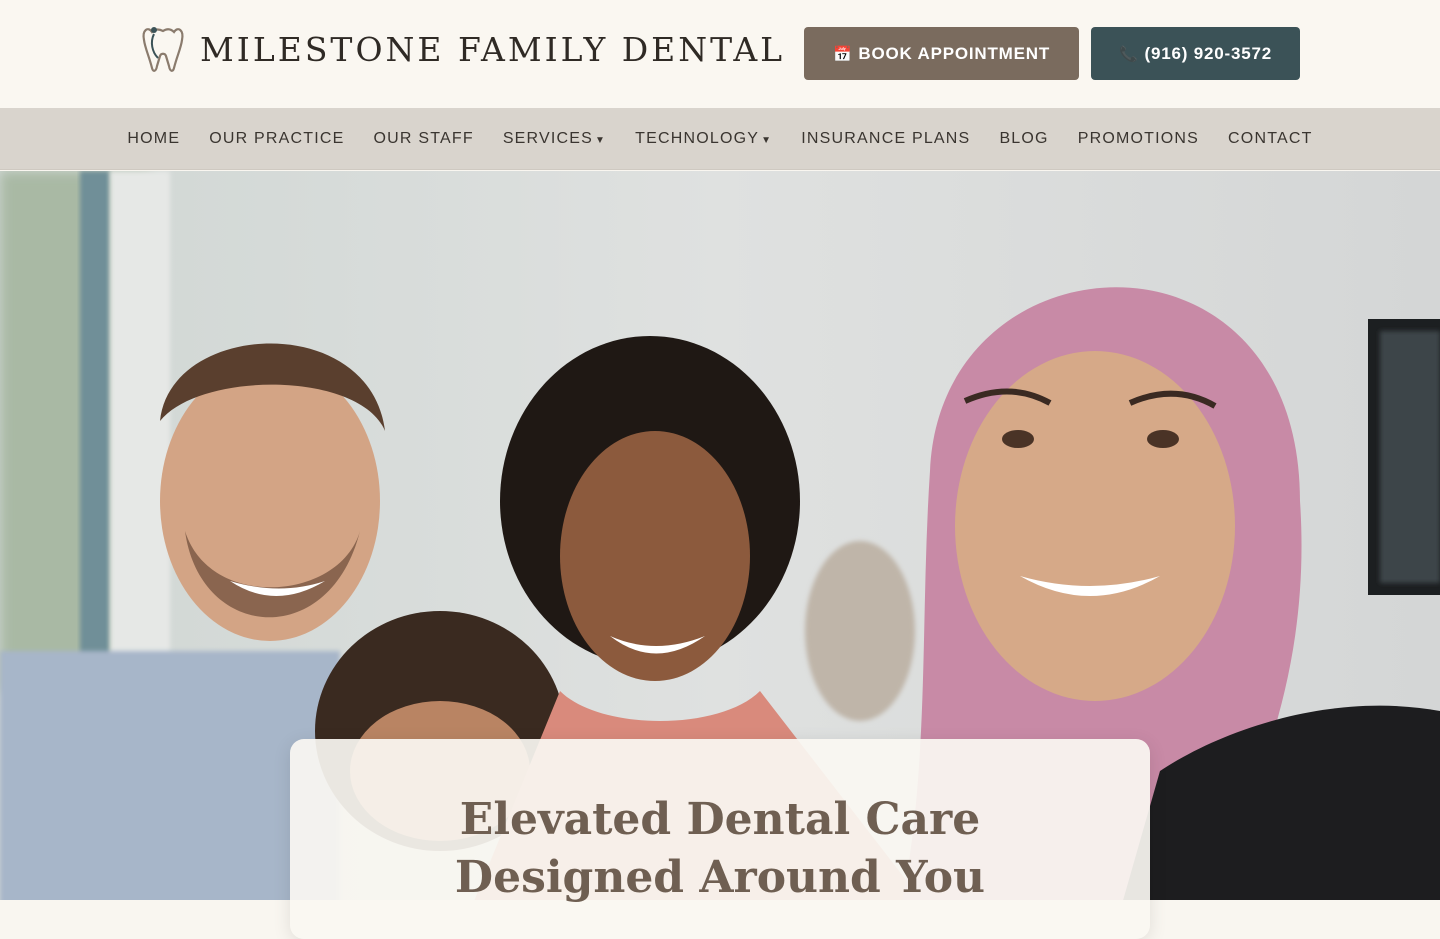  What do you see at coordinates (1208, 53) in the screenshot?
I see `phone-label: (916) 920-3572` at bounding box center [1208, 53].